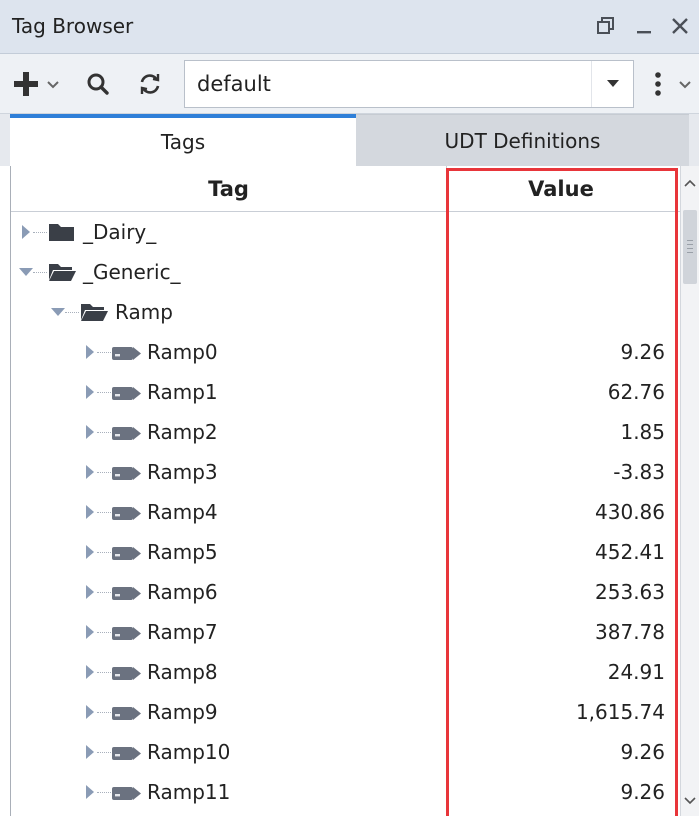  Describe the element at coordinates (229, 712) in the screenshot. I see `tag-cell: Ramp9` at that location.